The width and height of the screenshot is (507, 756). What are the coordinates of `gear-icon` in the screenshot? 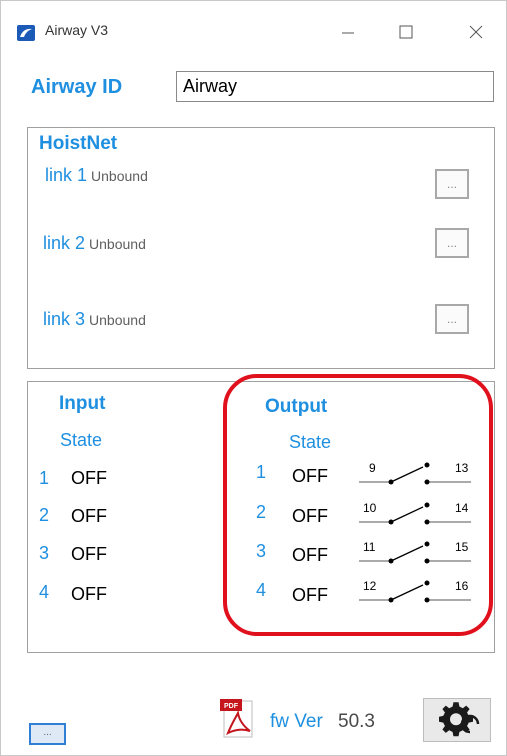 It's located at (459, 719).